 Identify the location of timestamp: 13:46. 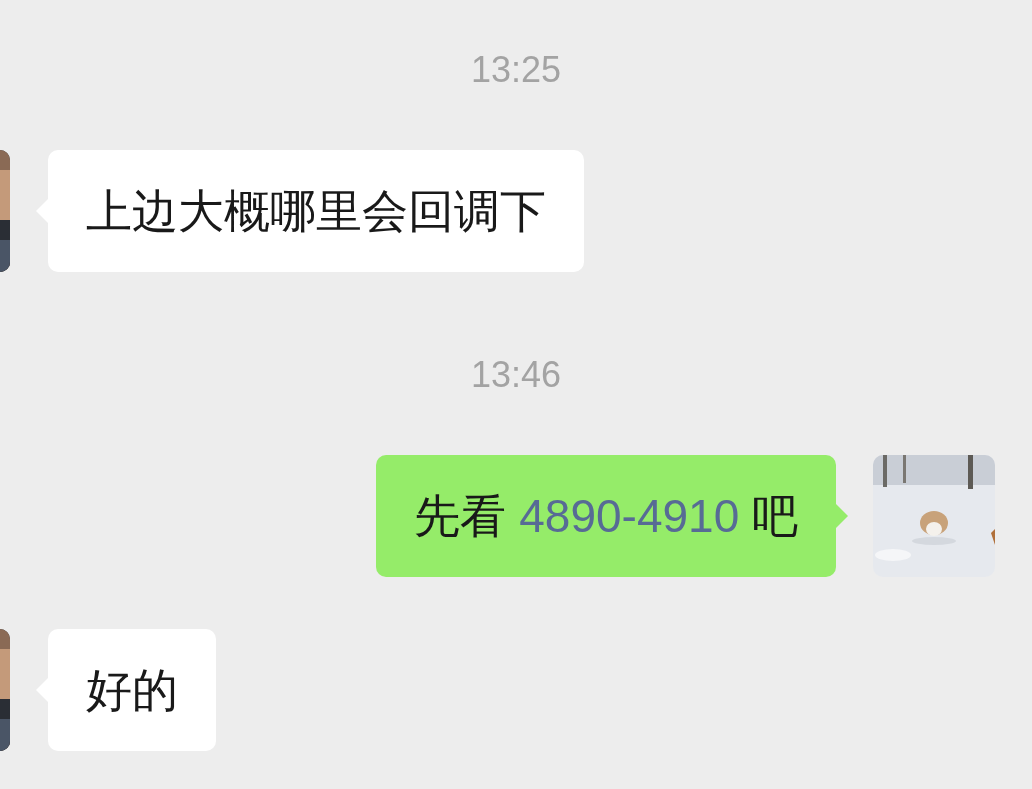
(516, 375).